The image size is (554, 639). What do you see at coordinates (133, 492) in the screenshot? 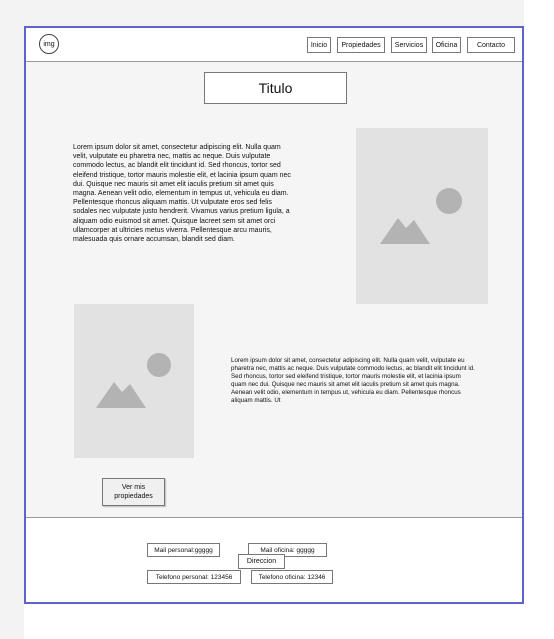
I see `ver-propiedades-button: Ver mis propiedades` at bounding box center [133, 492].